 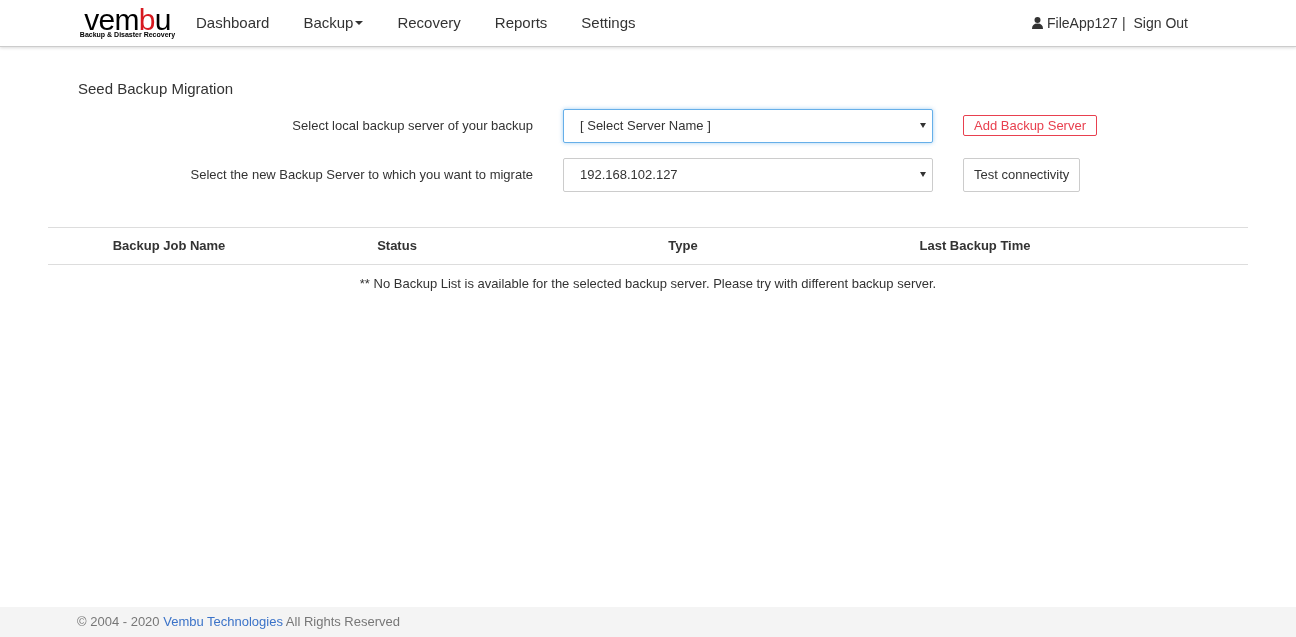 I want to click on nav-link: Backup, so click(x=333, y=23).